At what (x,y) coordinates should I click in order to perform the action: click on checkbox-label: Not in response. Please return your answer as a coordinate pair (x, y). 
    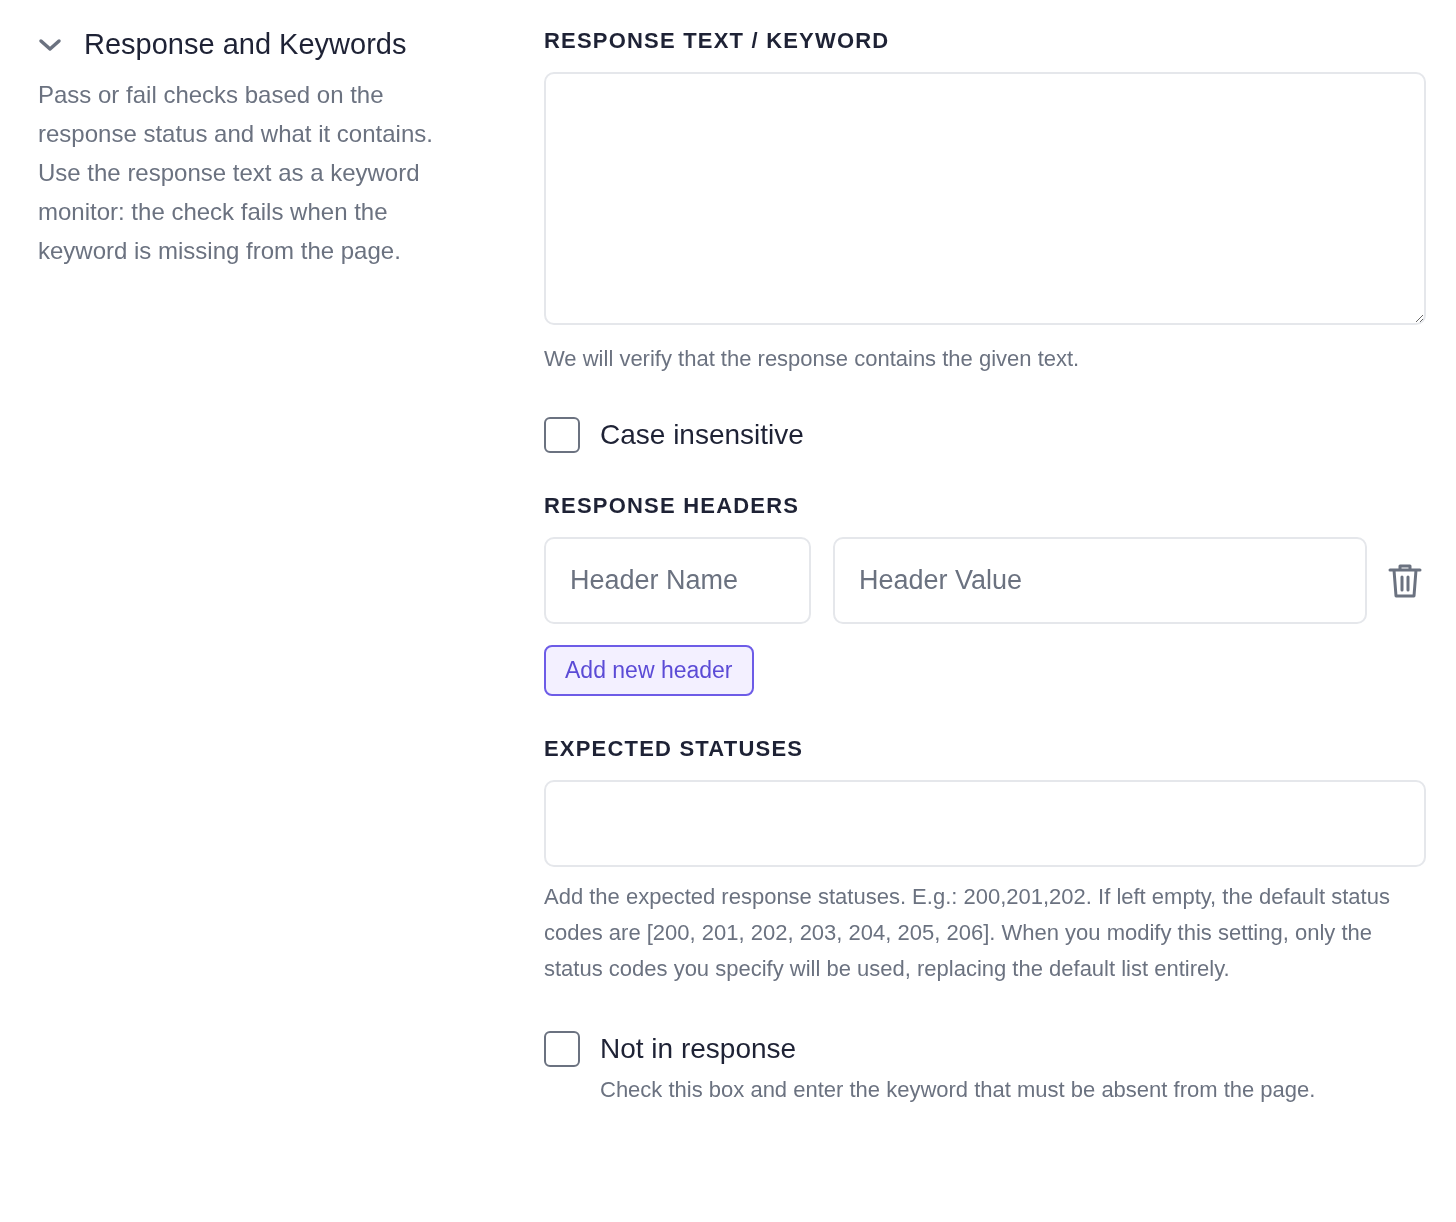
    Looking at the image, I should click on (698, 1049).